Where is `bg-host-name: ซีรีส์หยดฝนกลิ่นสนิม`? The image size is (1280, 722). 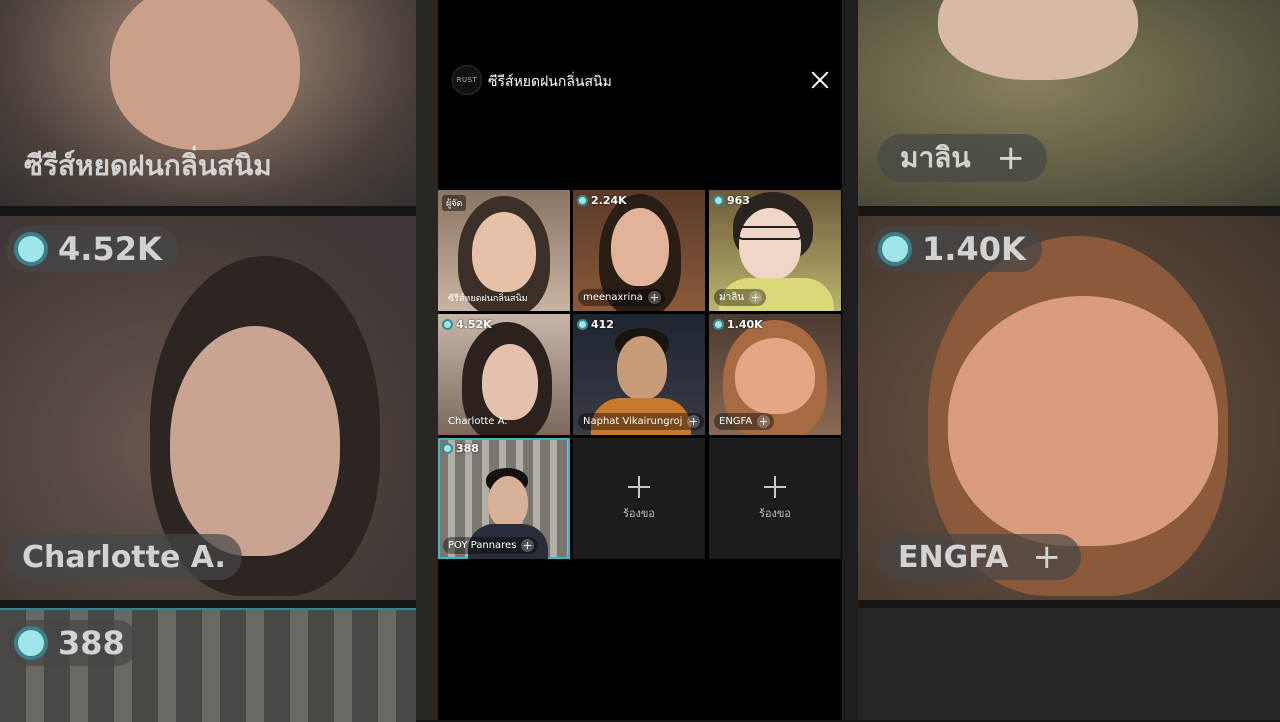 bg-host-name: ซีรีส์หยดฝนกลิ่นสนิม is located at coordinates (148, 165).